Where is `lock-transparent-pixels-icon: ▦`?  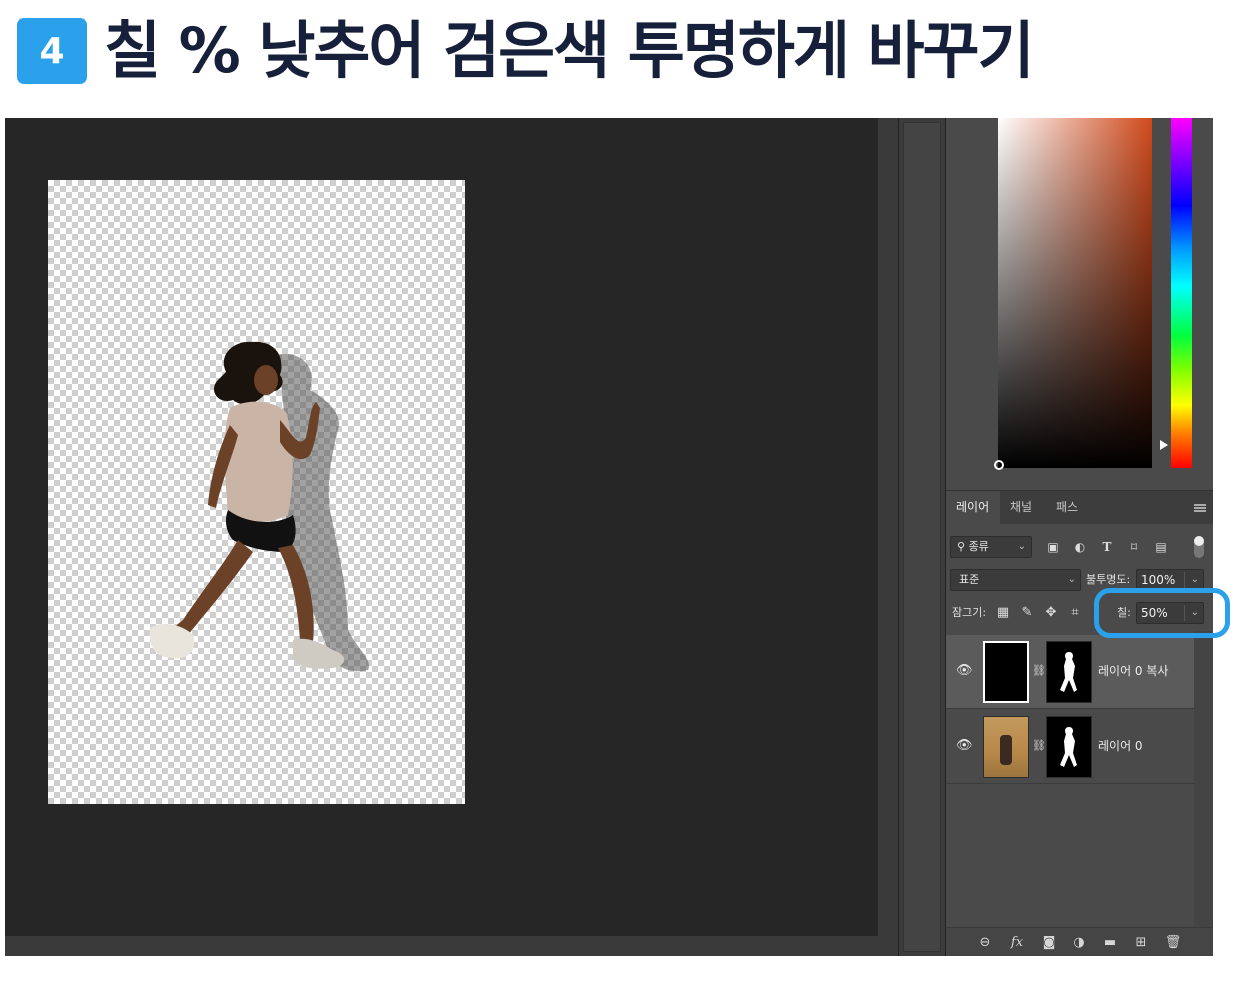
lock-transparent-pixels-icon: ▦ is located at coordinates (1003, 613).